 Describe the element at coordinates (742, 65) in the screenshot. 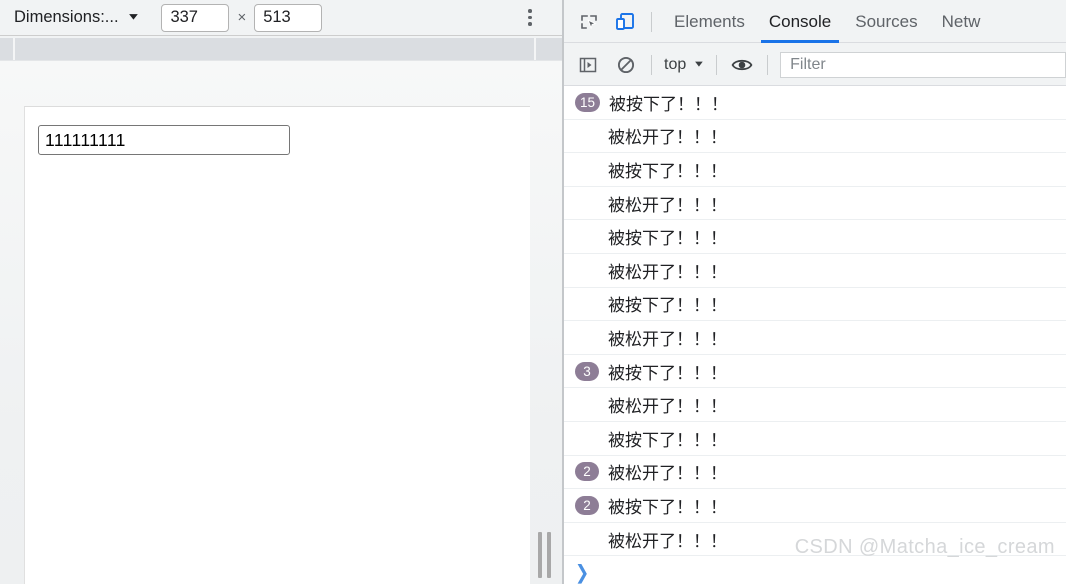

I see `live-expression-icon` at that location.